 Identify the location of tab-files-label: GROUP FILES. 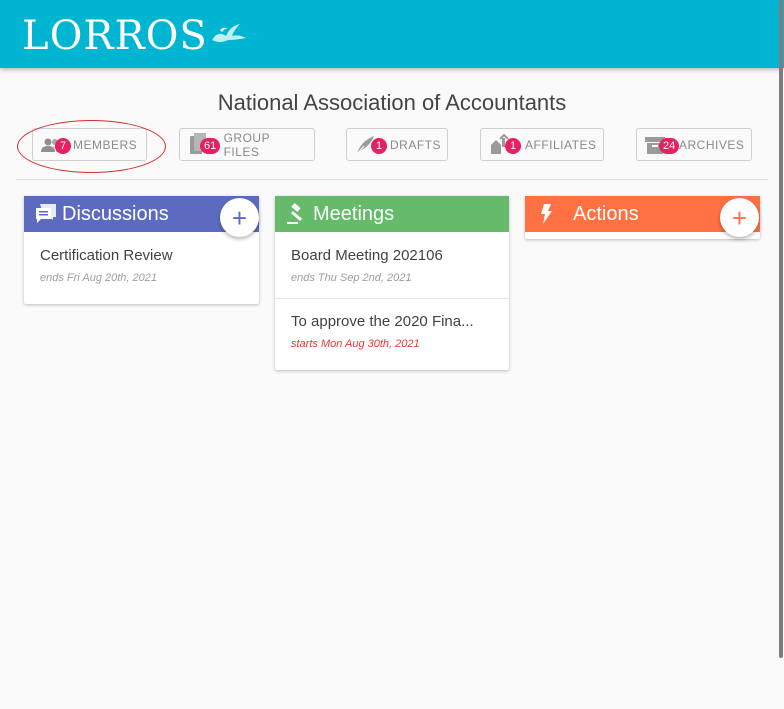
(246, 144).